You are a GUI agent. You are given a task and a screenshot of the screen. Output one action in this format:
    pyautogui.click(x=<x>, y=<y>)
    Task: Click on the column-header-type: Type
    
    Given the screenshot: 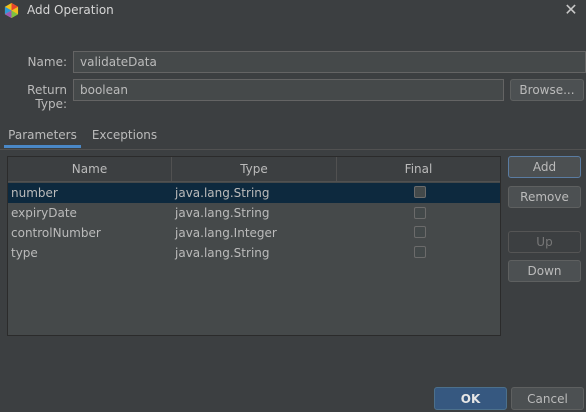 What is the action you would take?
    pyautogui.click(x=254, y=169)
    